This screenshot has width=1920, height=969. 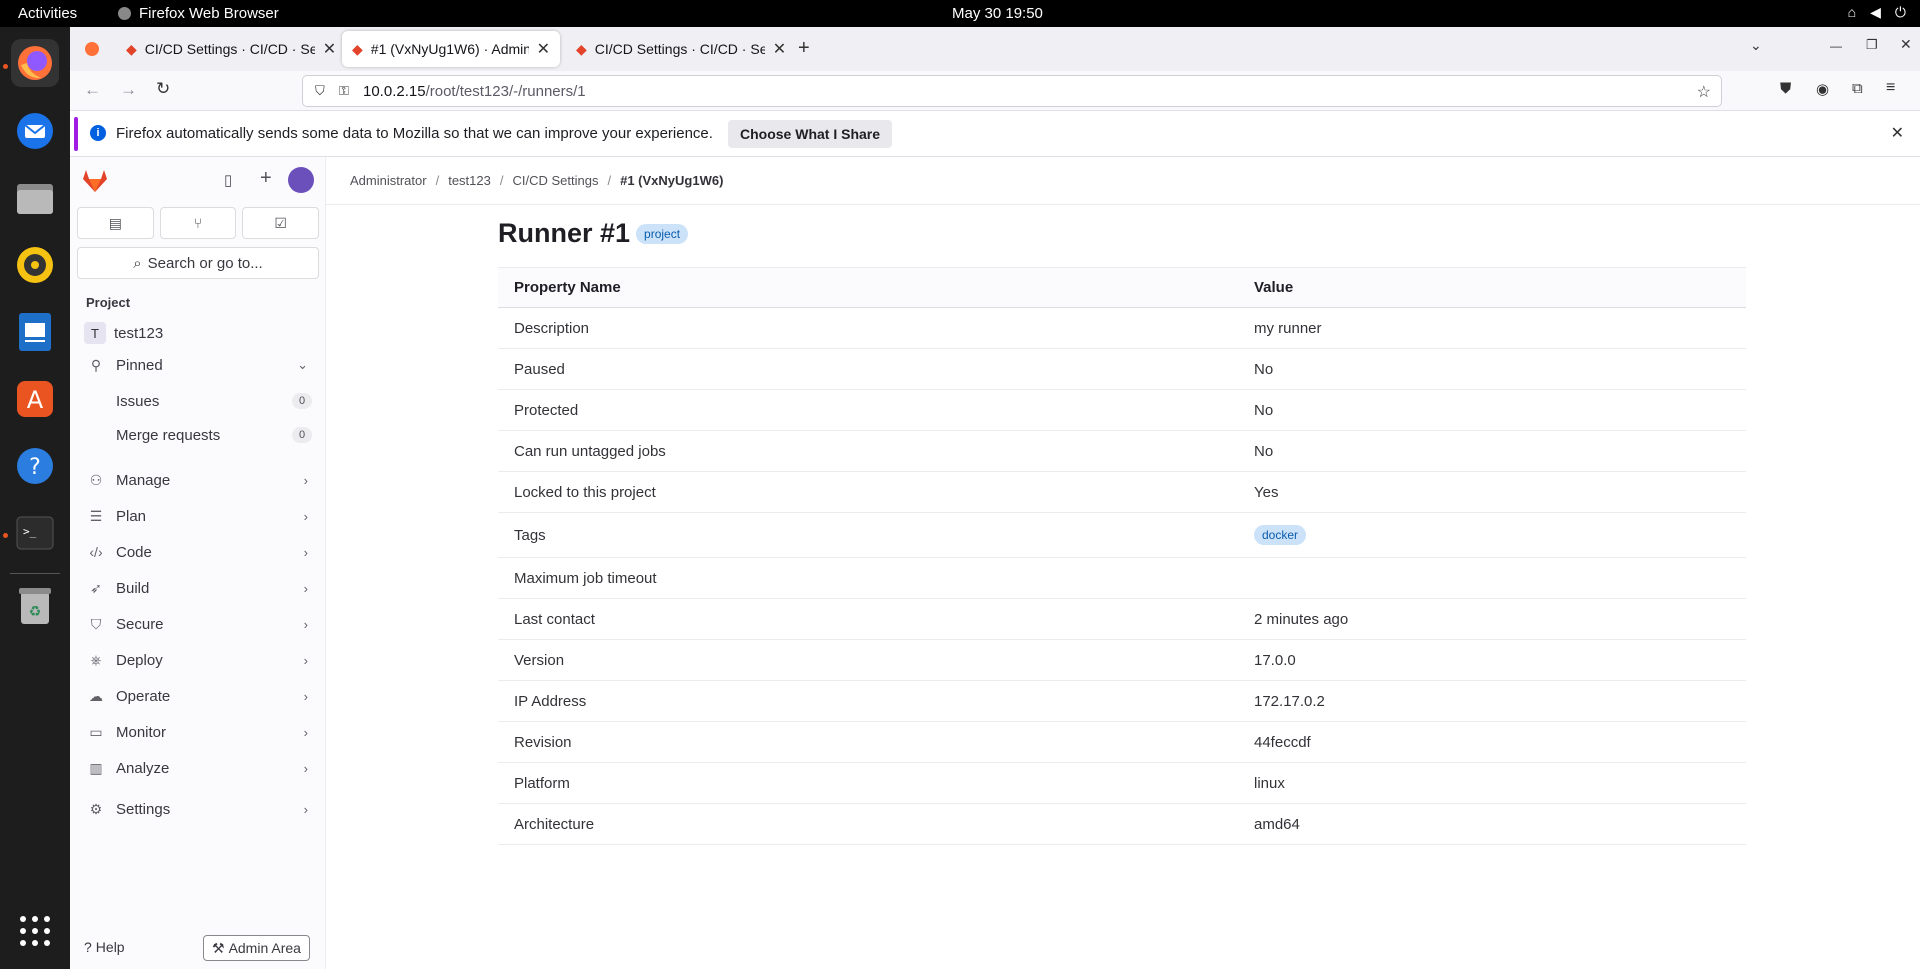 What do you see at coordinates (198, 624) in the screenshot?
I see `sidebar-item-secure: ⛉ Secure ›` at bounding box center [198, 624].